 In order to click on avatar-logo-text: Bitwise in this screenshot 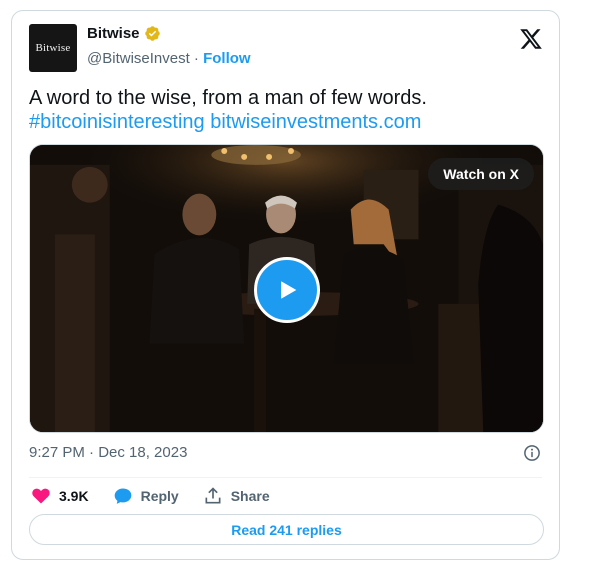, I will do `click(53, 48)`.